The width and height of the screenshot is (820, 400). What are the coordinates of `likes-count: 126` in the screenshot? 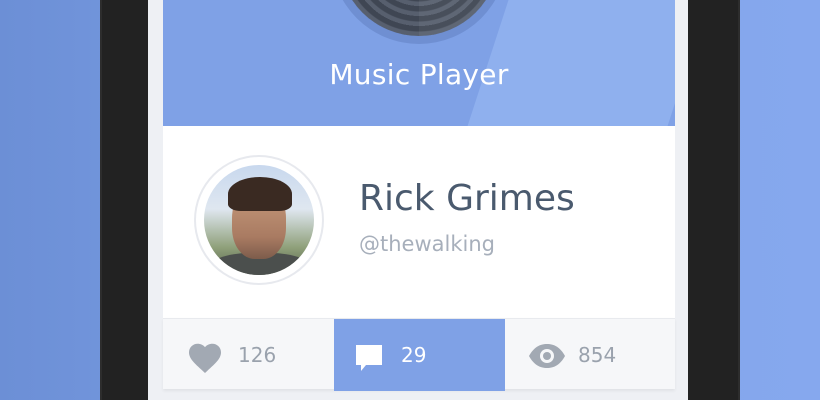 It's located at (257, 355).